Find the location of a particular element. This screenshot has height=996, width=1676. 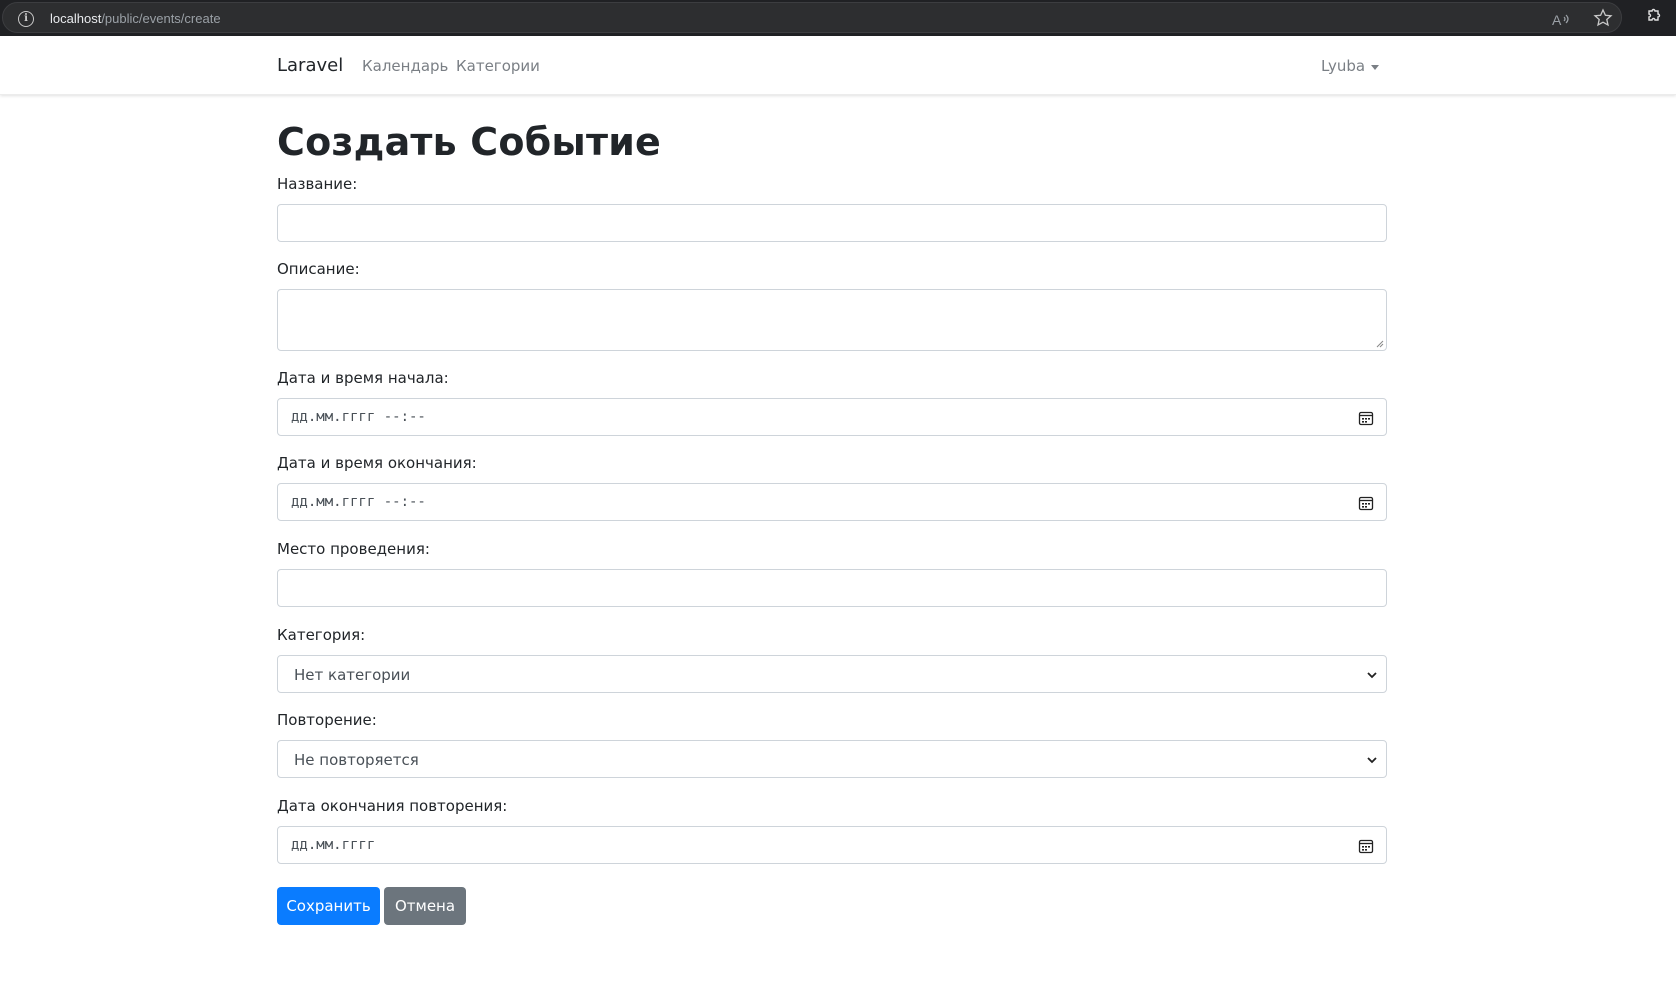

url-text: localhost/public/events/create is located at coordinates (135, 18).